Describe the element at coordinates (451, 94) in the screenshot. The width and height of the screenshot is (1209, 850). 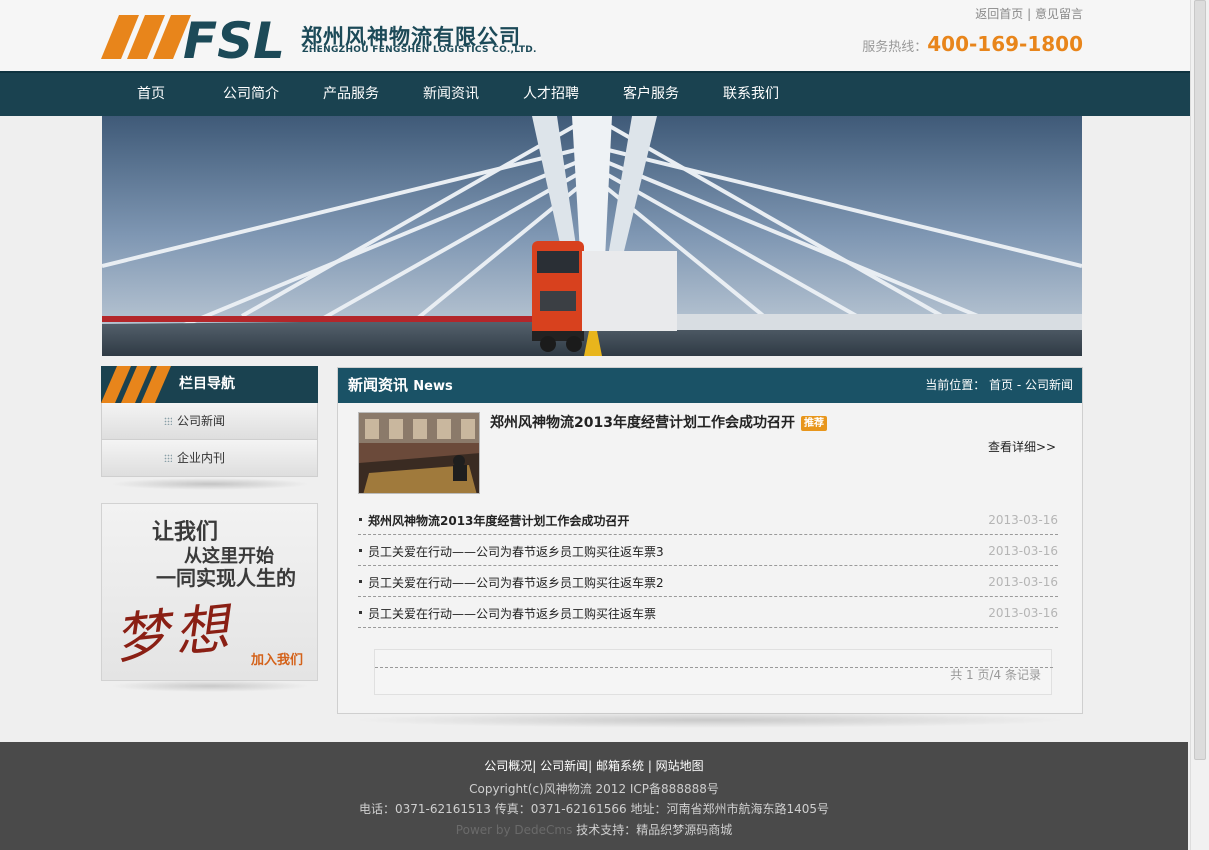
I see `nav-item-news: 新闻资讯` at that location.